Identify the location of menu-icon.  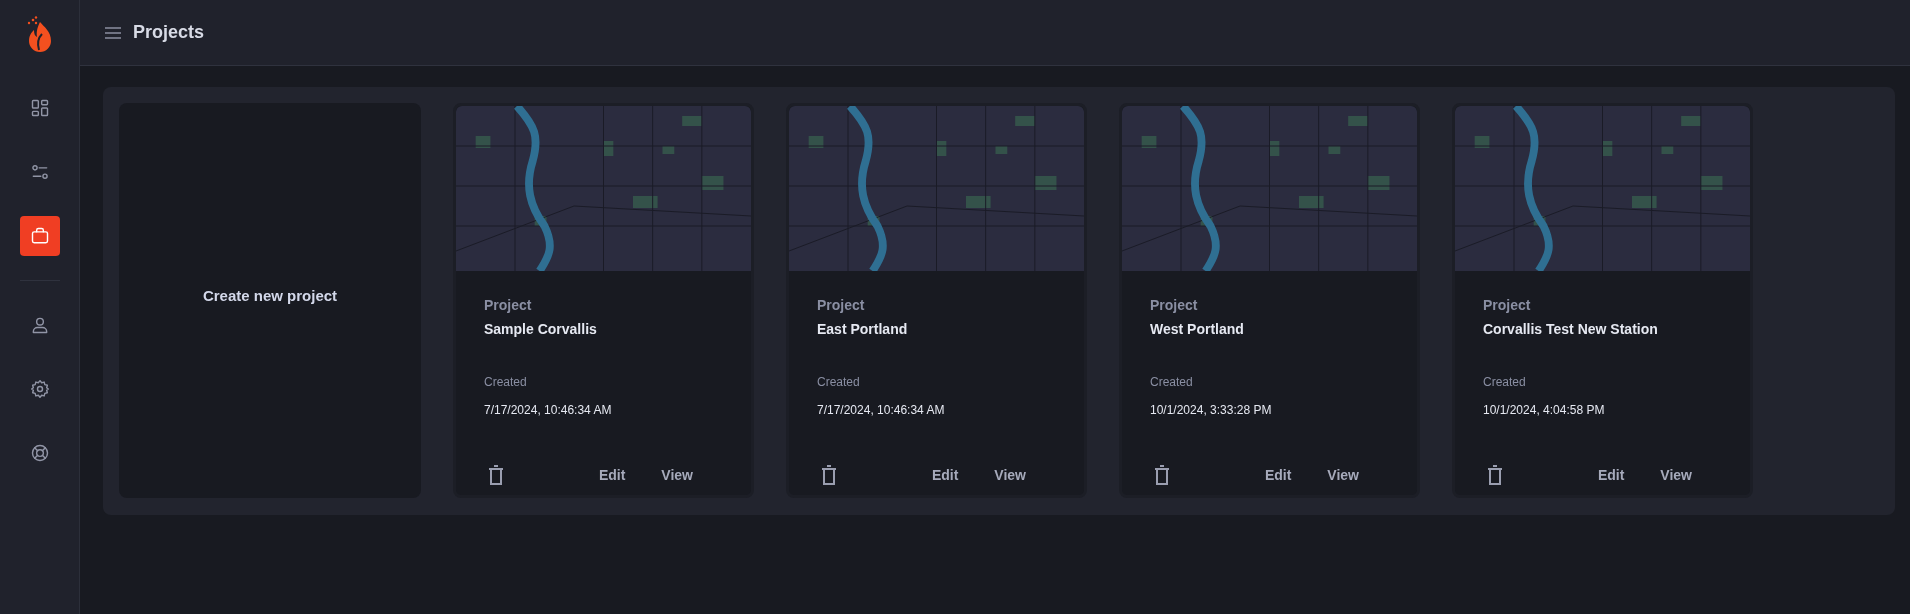
(113, 32).